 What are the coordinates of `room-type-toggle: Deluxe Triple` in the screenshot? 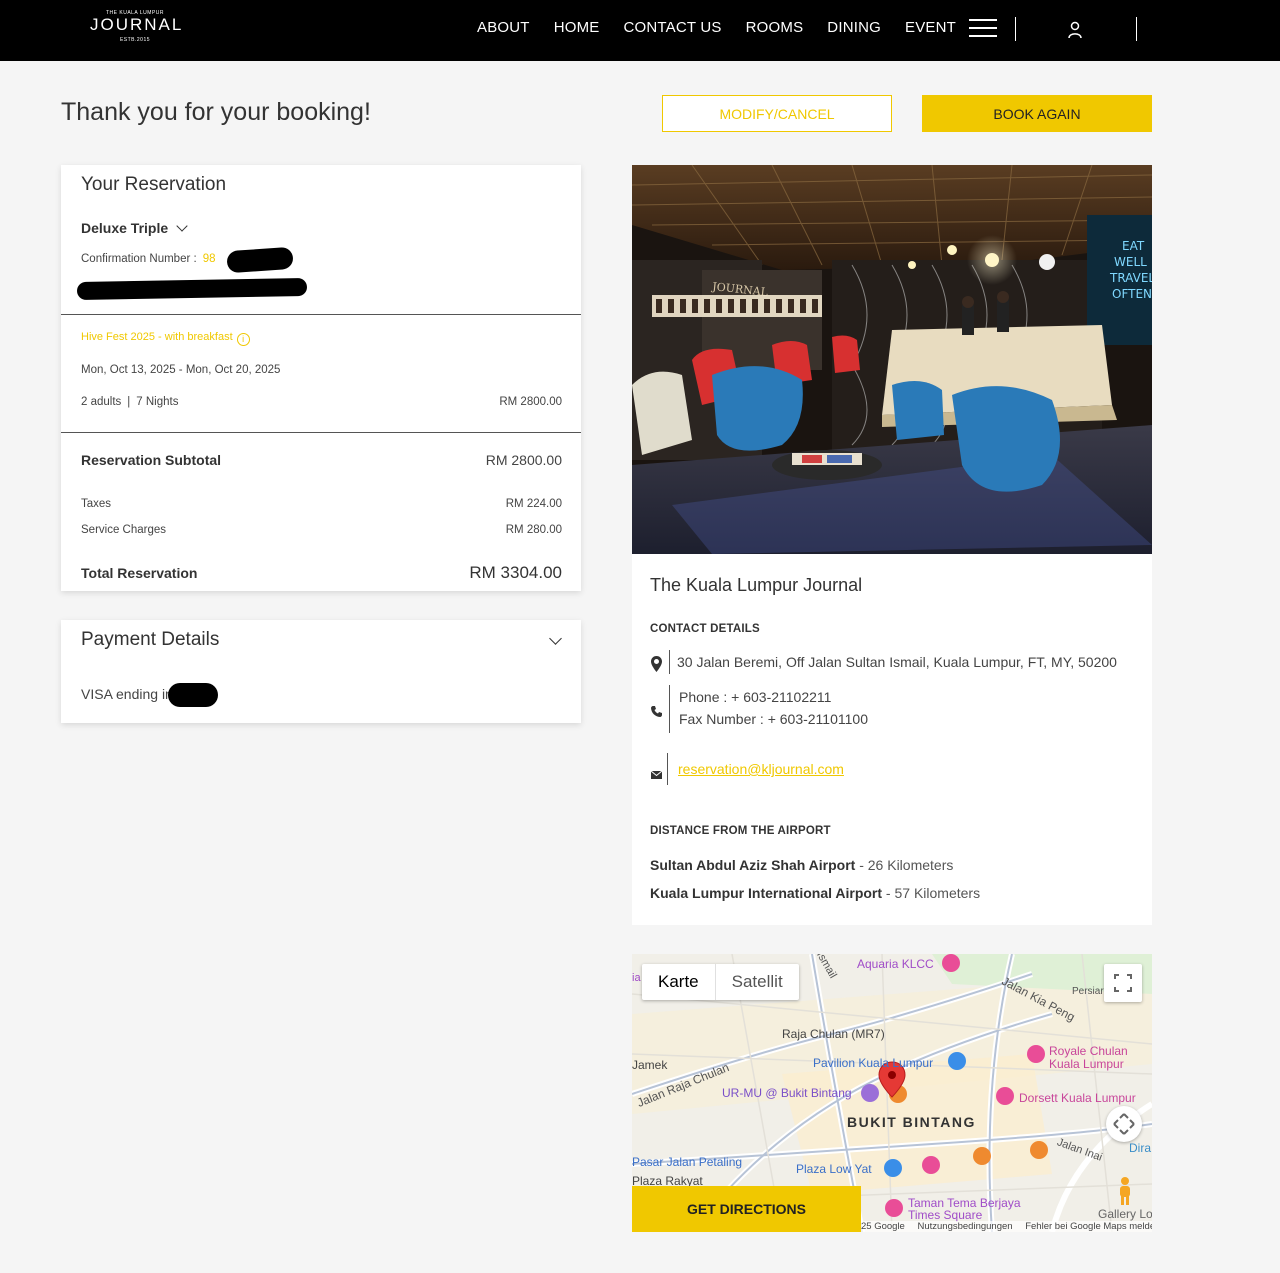 It's located at (134, 228).